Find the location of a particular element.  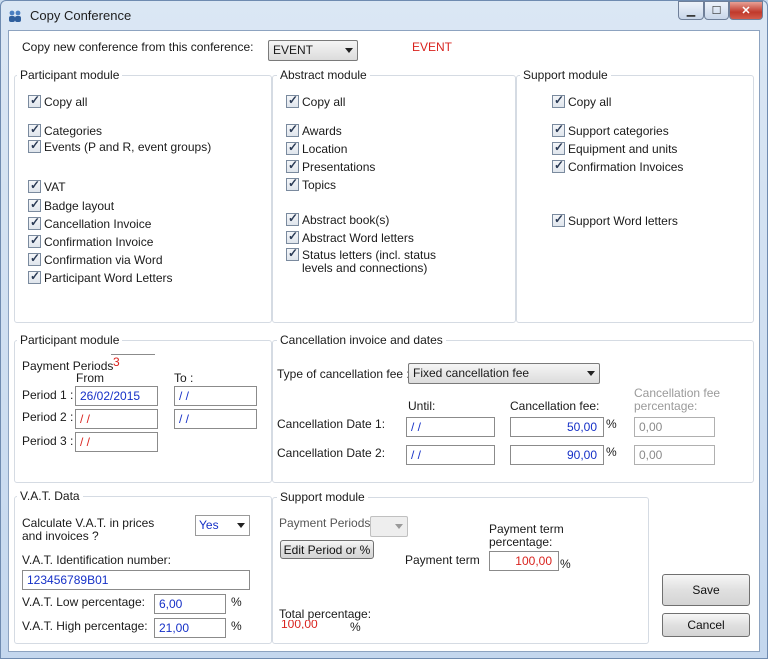

to-label: To : is located at coordinates (184, 378).